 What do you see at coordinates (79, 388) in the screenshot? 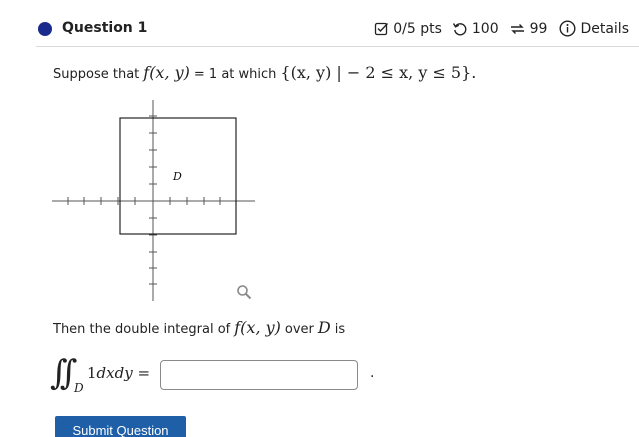
I see `integral-subscript: D` at bounding box center [79, 388].